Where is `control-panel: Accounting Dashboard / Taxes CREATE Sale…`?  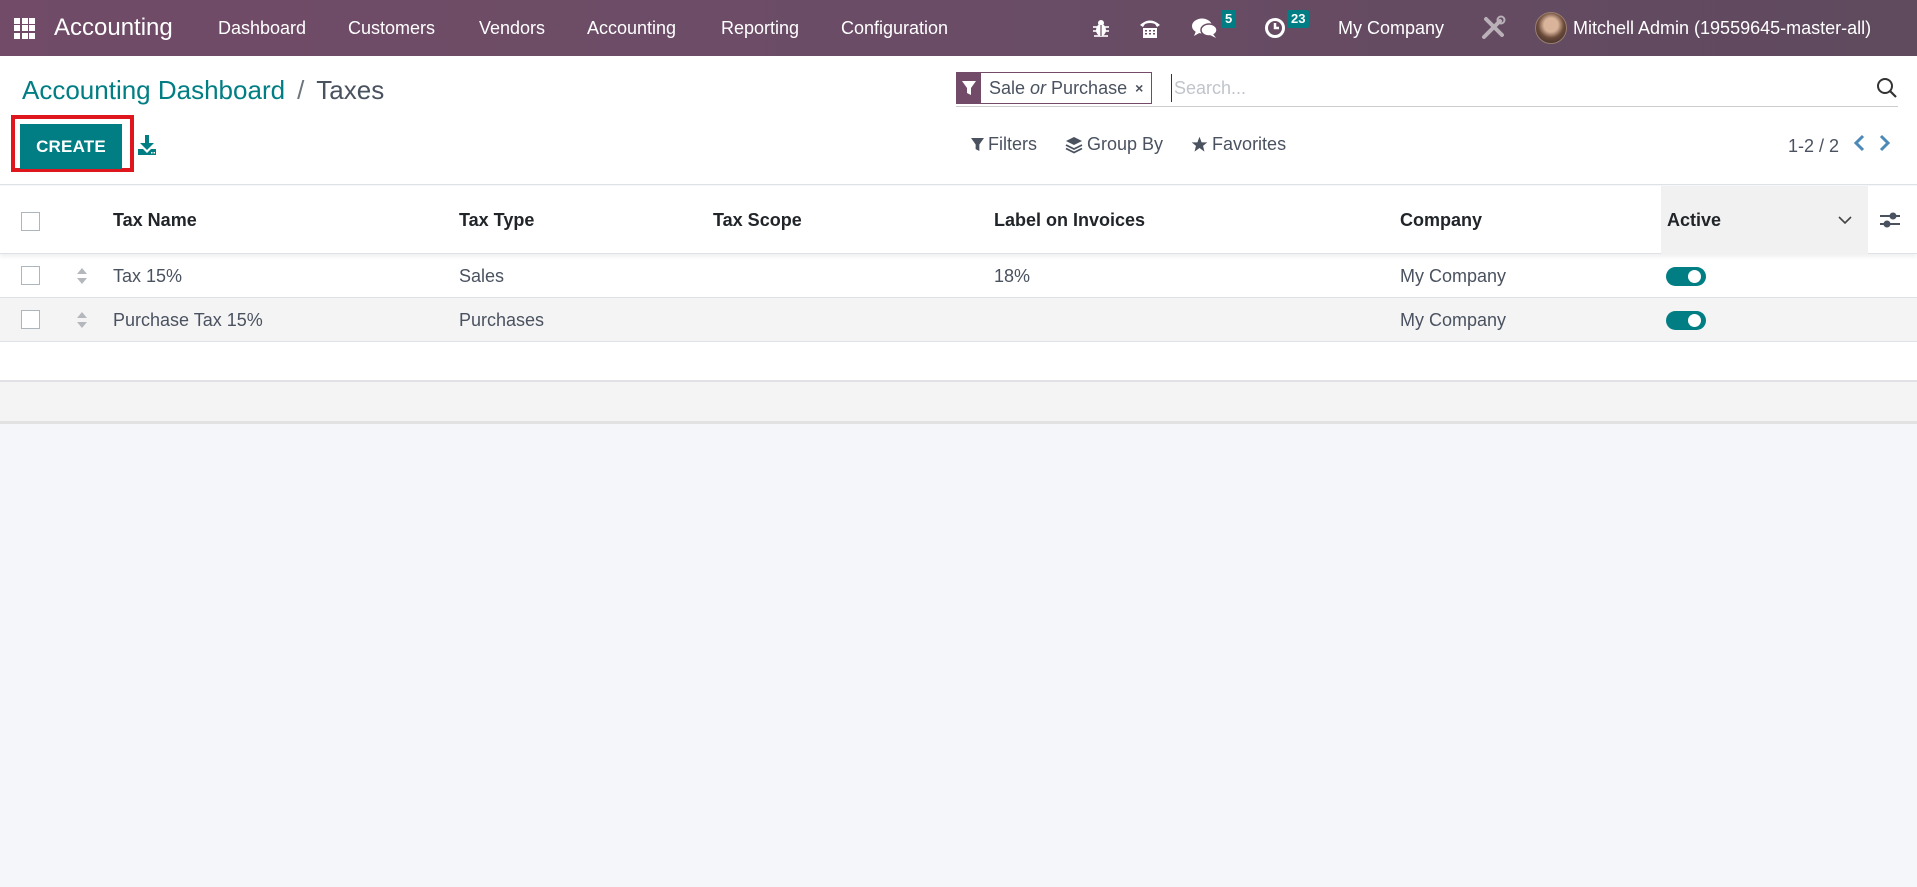
control-panel: Accounting Dashboard / Taxes CREATE Sale… is located at coordinates (958, 120).